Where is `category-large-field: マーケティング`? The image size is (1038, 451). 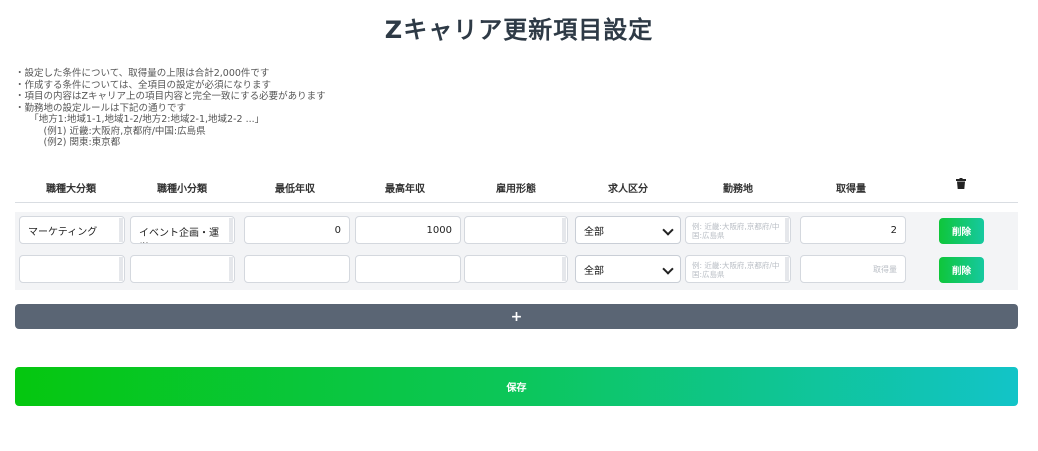 category-large-field: マーケティング is located at coordinates (72, 230).